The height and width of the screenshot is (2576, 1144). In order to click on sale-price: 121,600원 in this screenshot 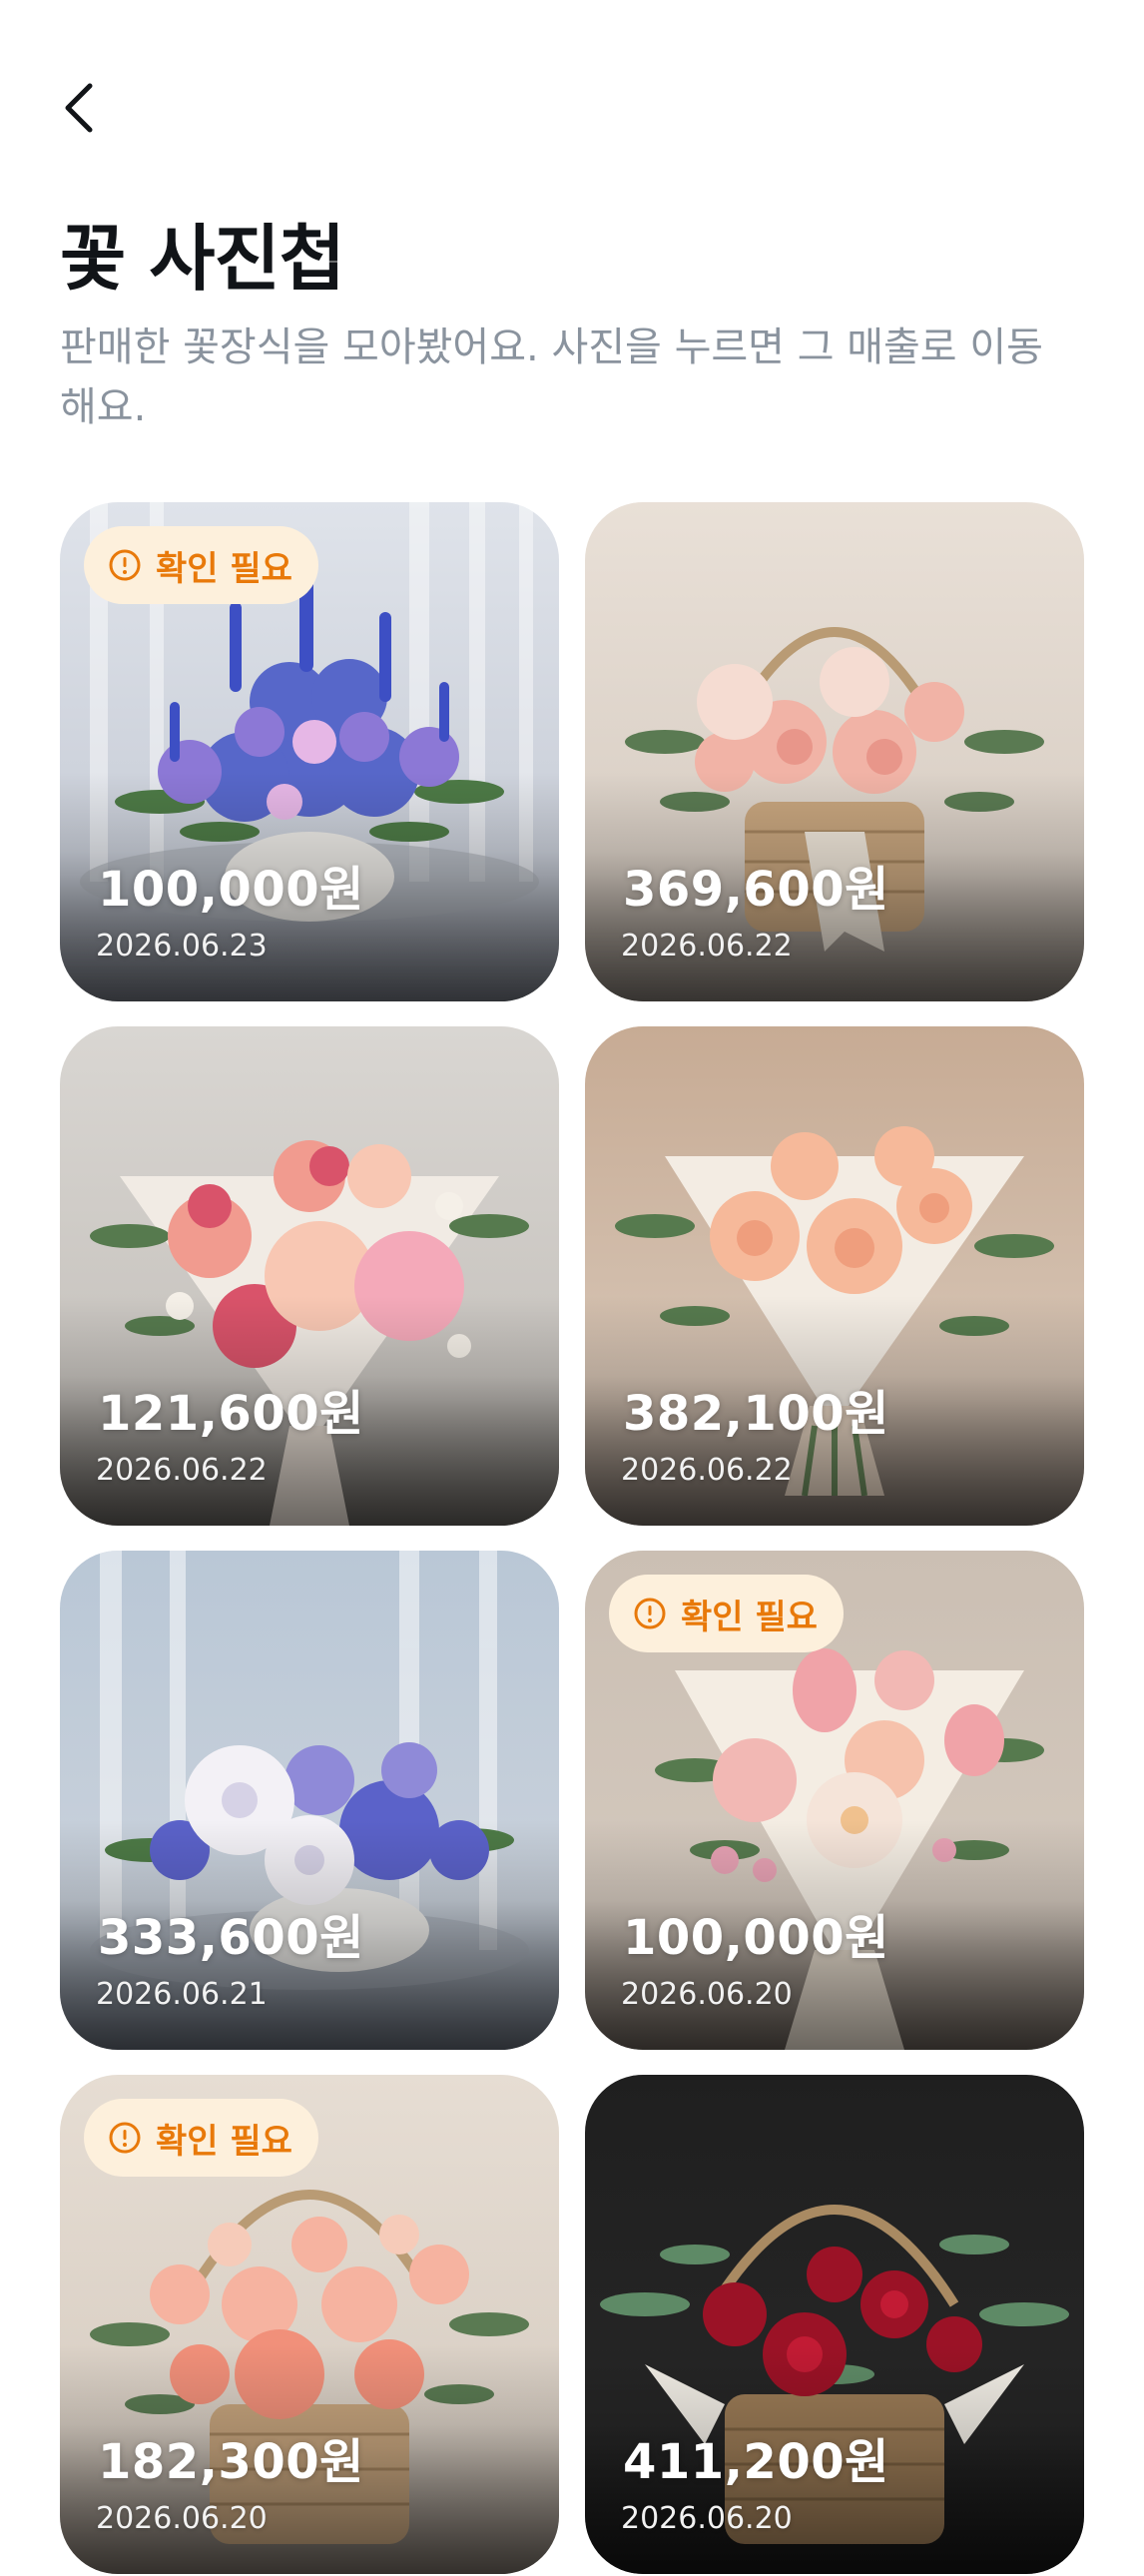, I will do `click(231, 1414)`.